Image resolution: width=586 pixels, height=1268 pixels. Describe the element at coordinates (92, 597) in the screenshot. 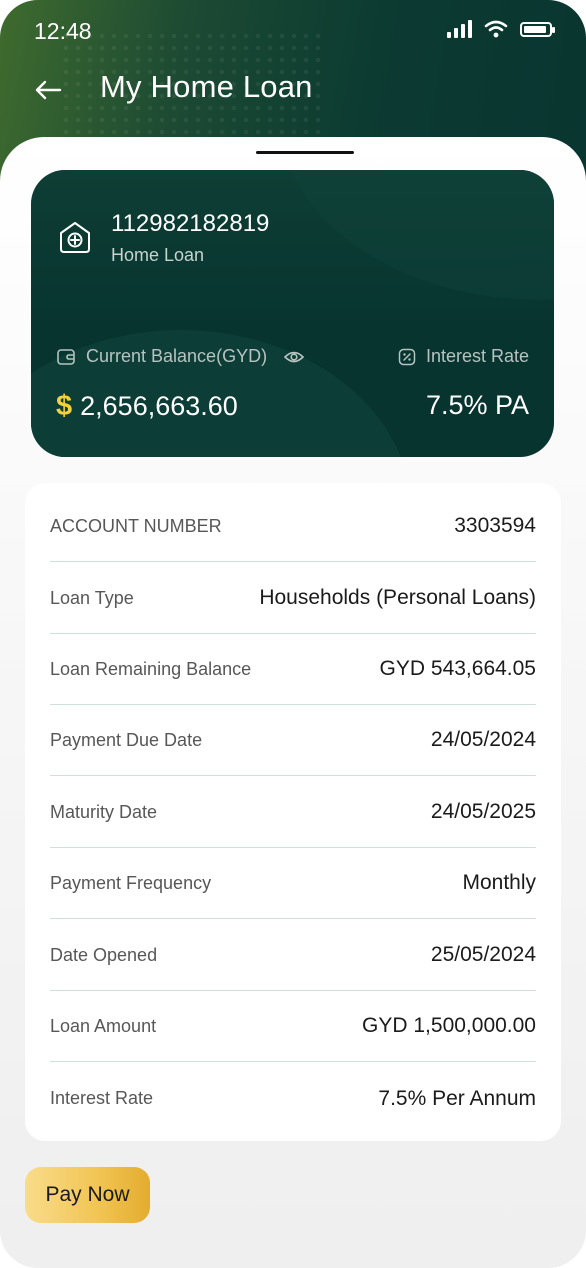

I see `detail-label: Loan Type` at that location.